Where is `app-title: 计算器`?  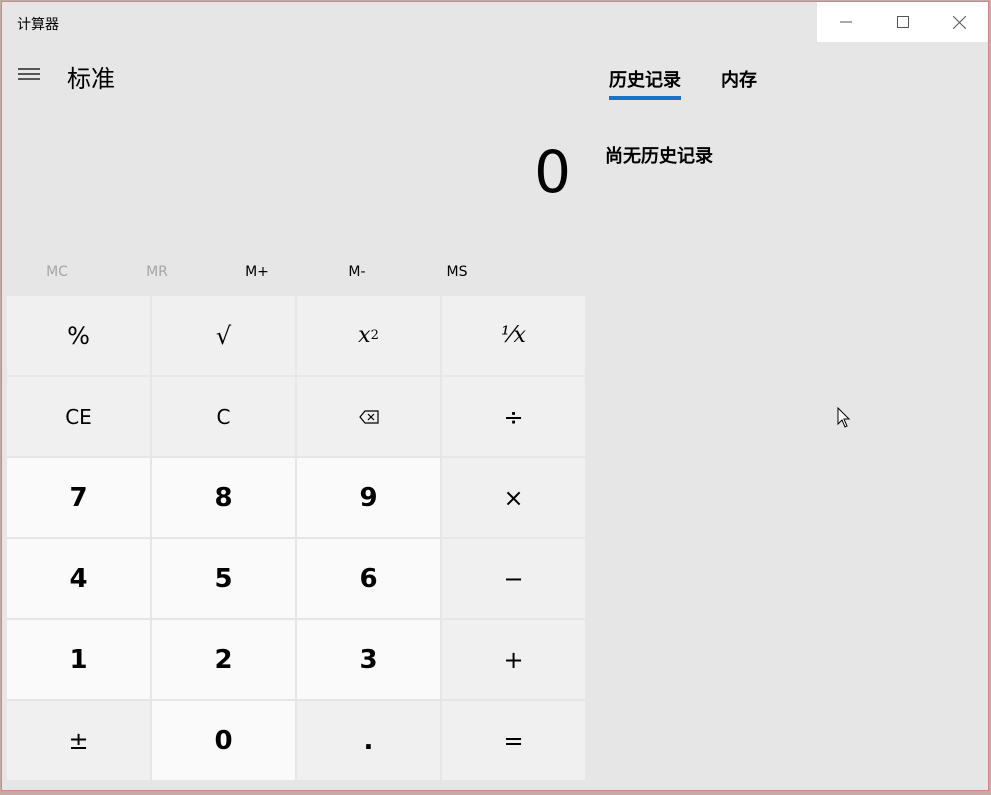 app-title: 计算器 is located at coordinates (38, 25).